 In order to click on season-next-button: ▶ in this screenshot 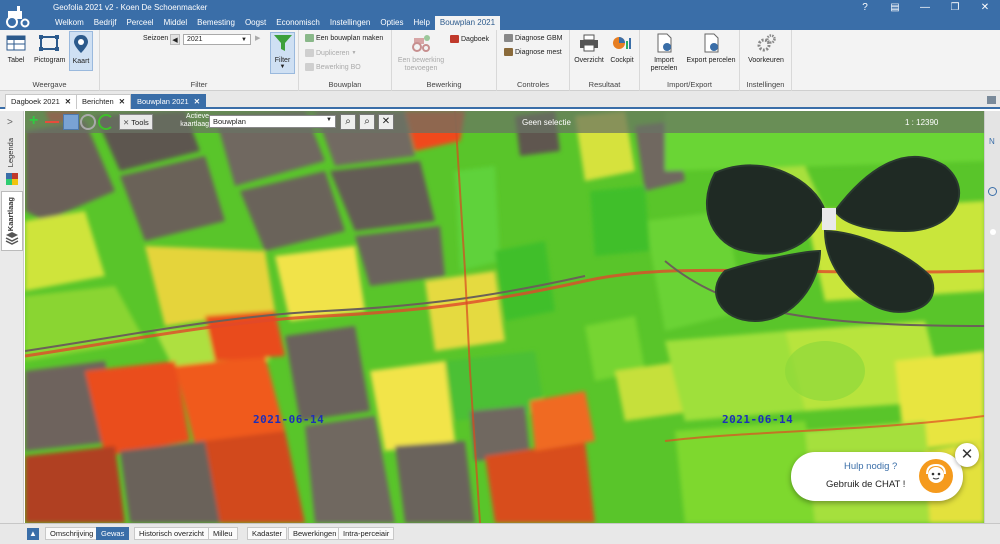, I will do `click(257, 38)`.